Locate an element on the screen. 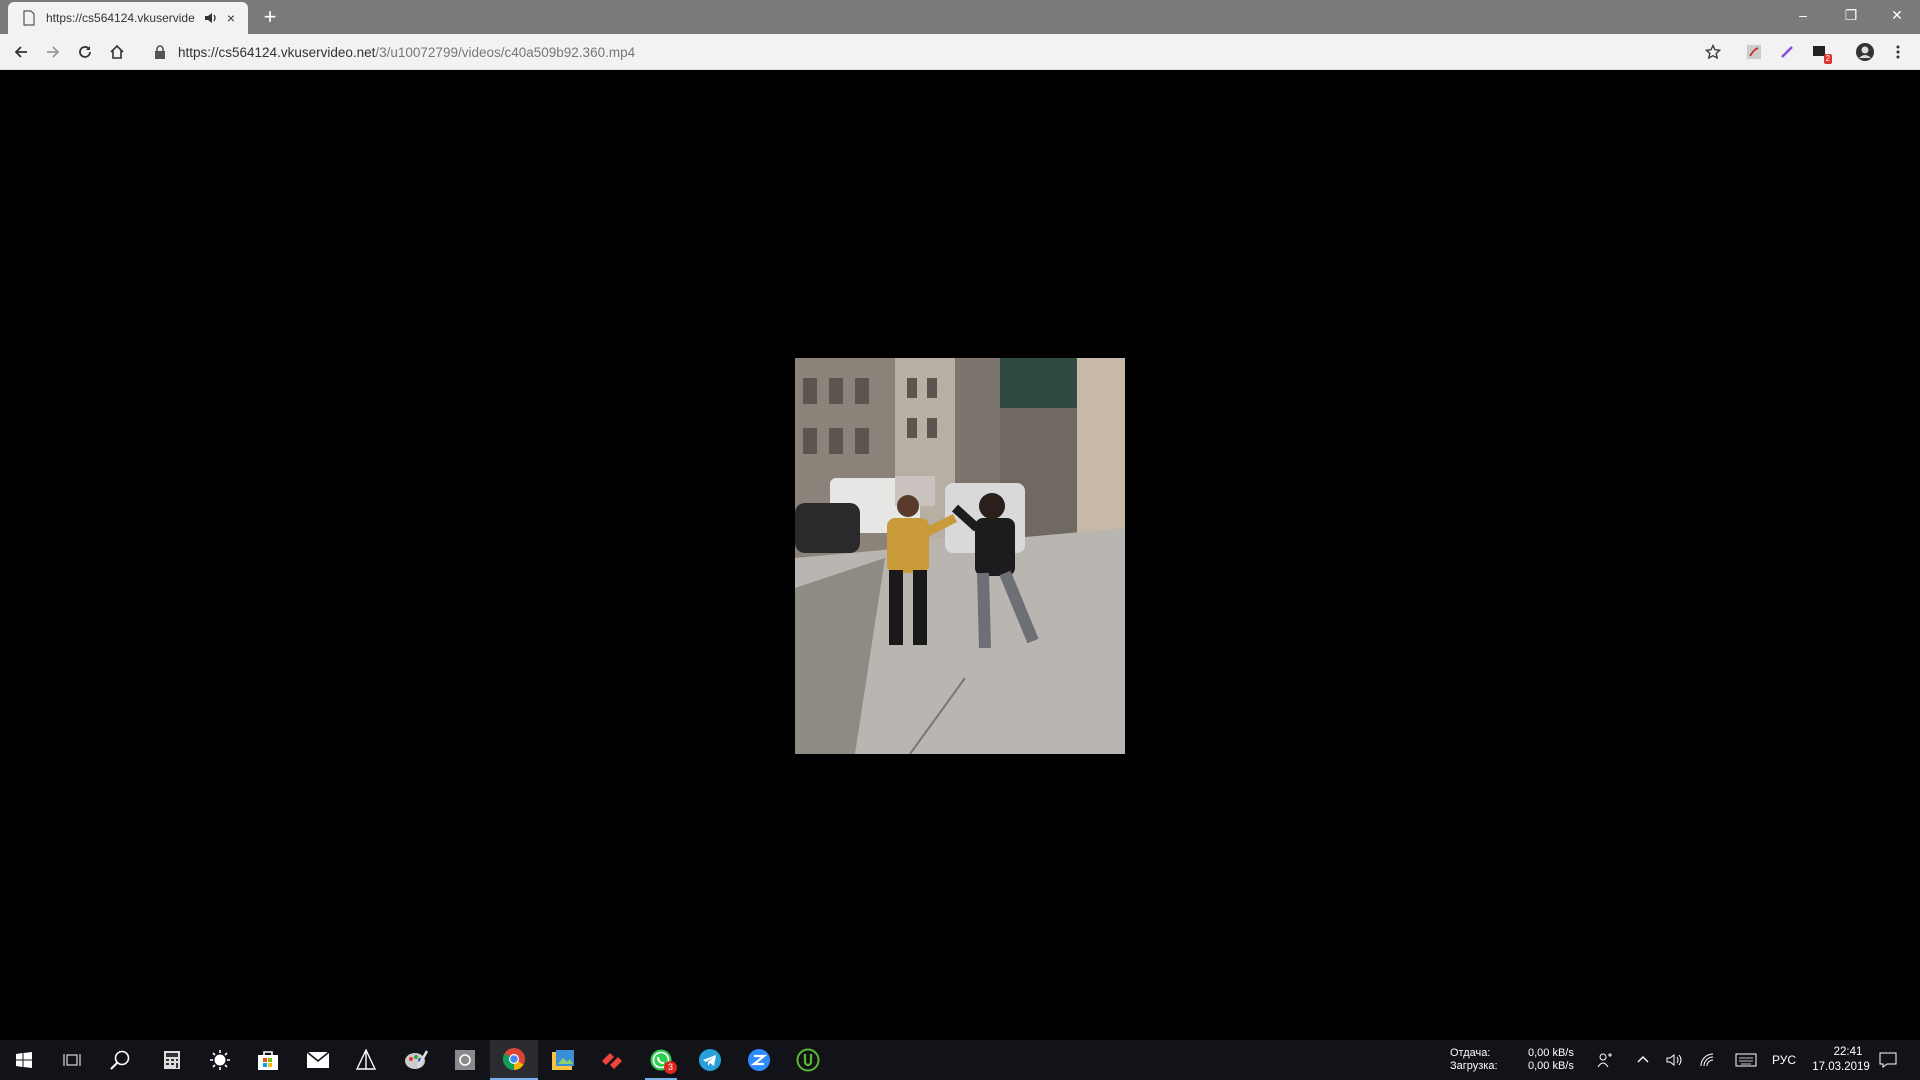  pdf-extension-button is located at coordinates (1754, 52).